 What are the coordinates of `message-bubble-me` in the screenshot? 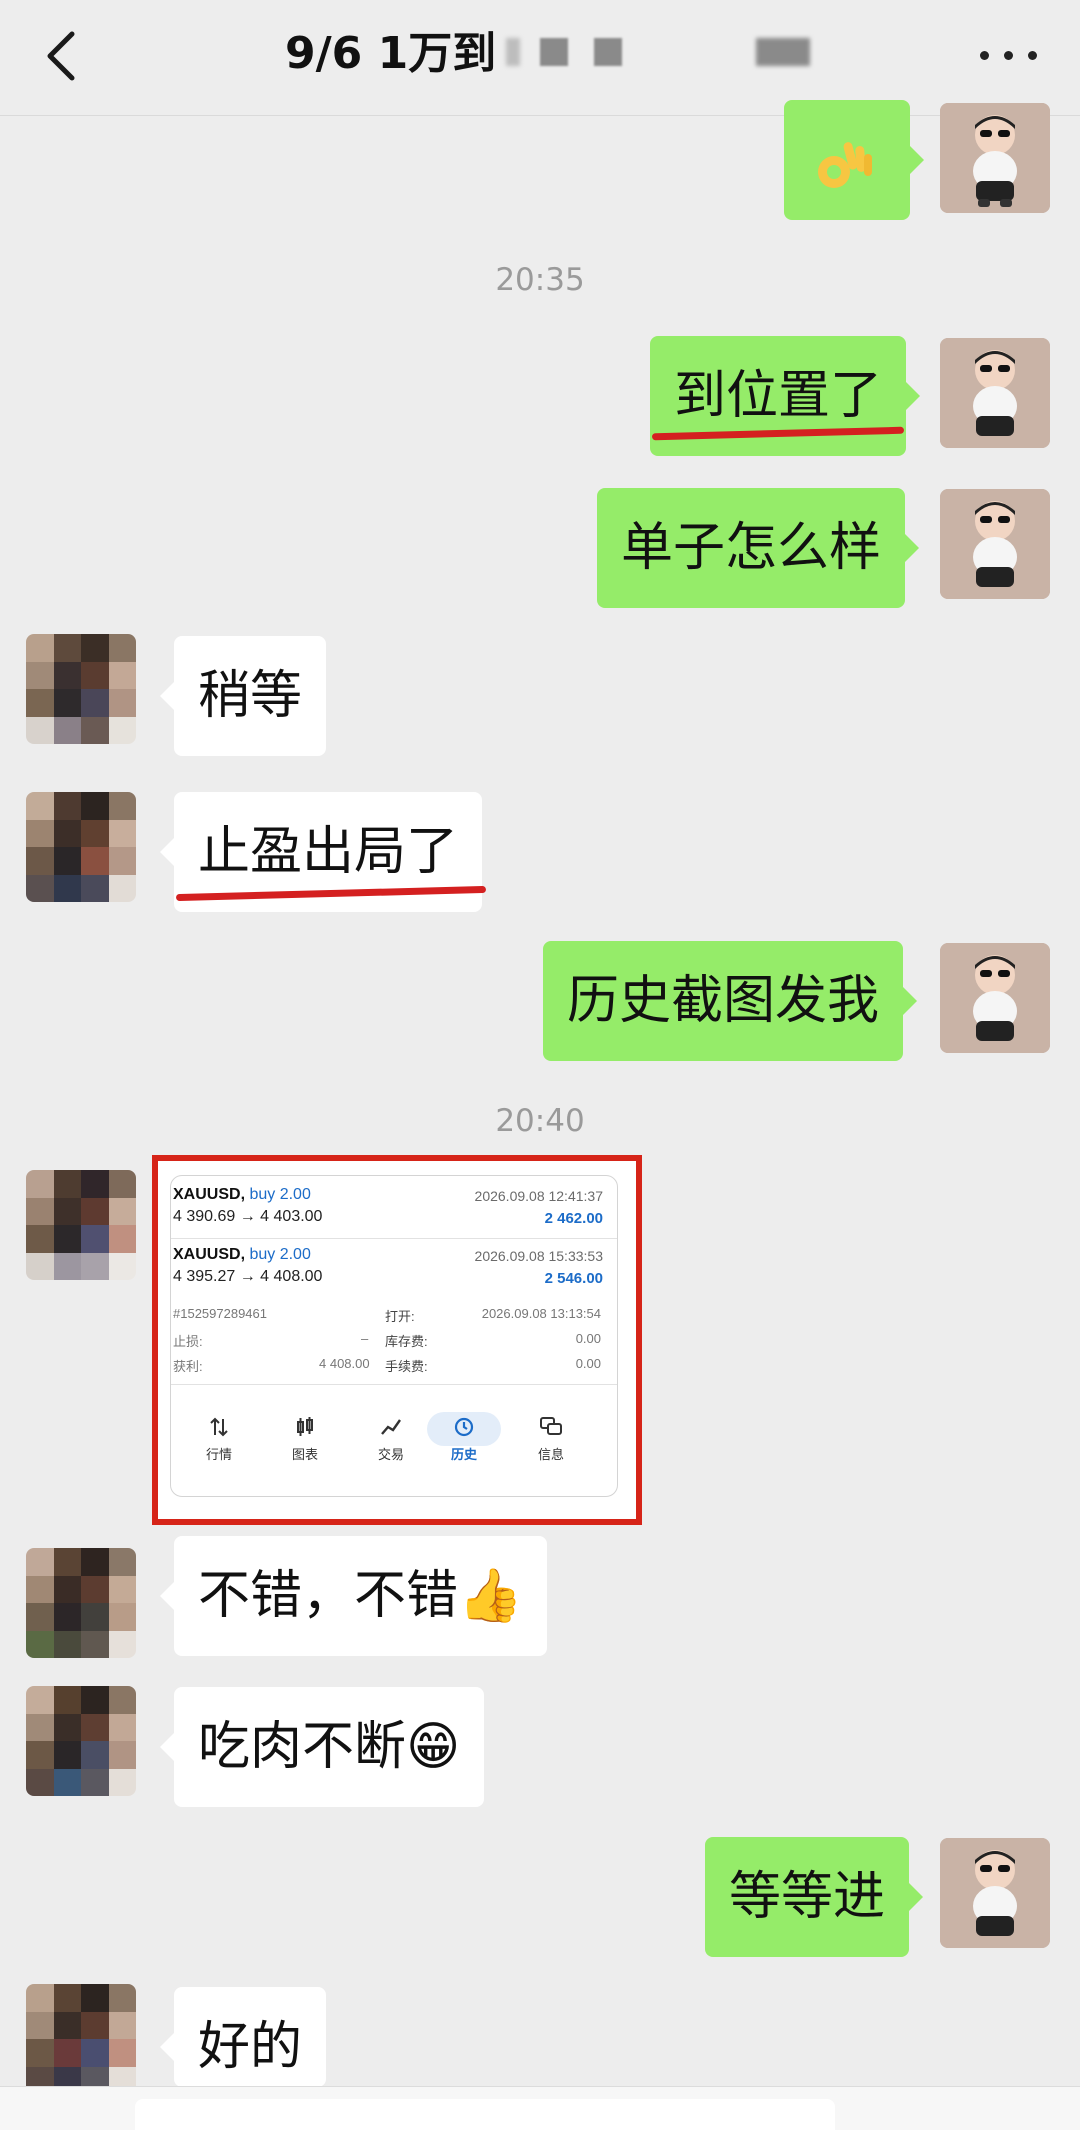 It's located at (854, 160).